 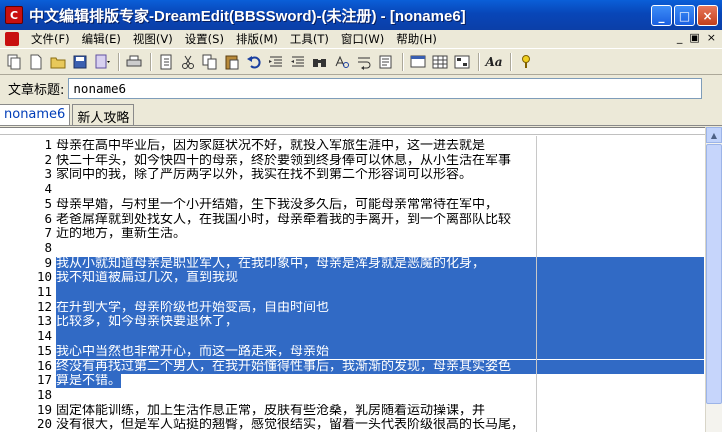 I want to click on toolbar: Aa, so click(x=361, y=62).